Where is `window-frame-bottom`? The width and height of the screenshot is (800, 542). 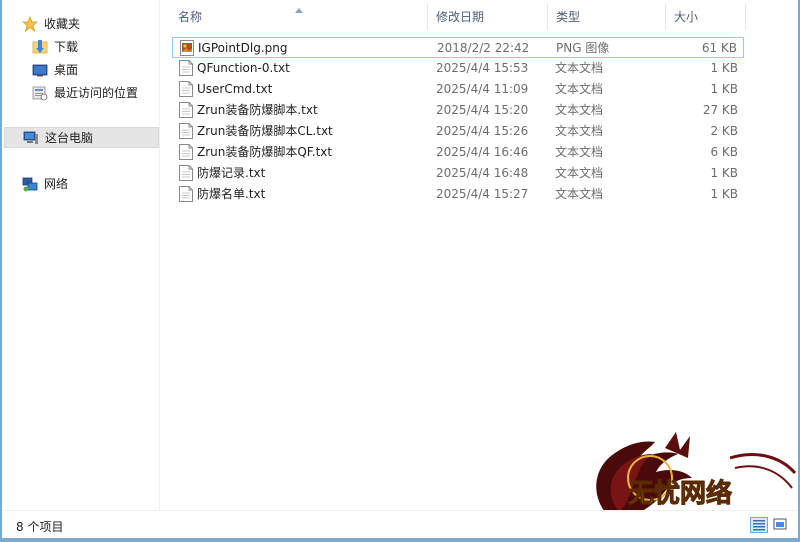
window-frame-bottom is located at coordinates (400, 540).